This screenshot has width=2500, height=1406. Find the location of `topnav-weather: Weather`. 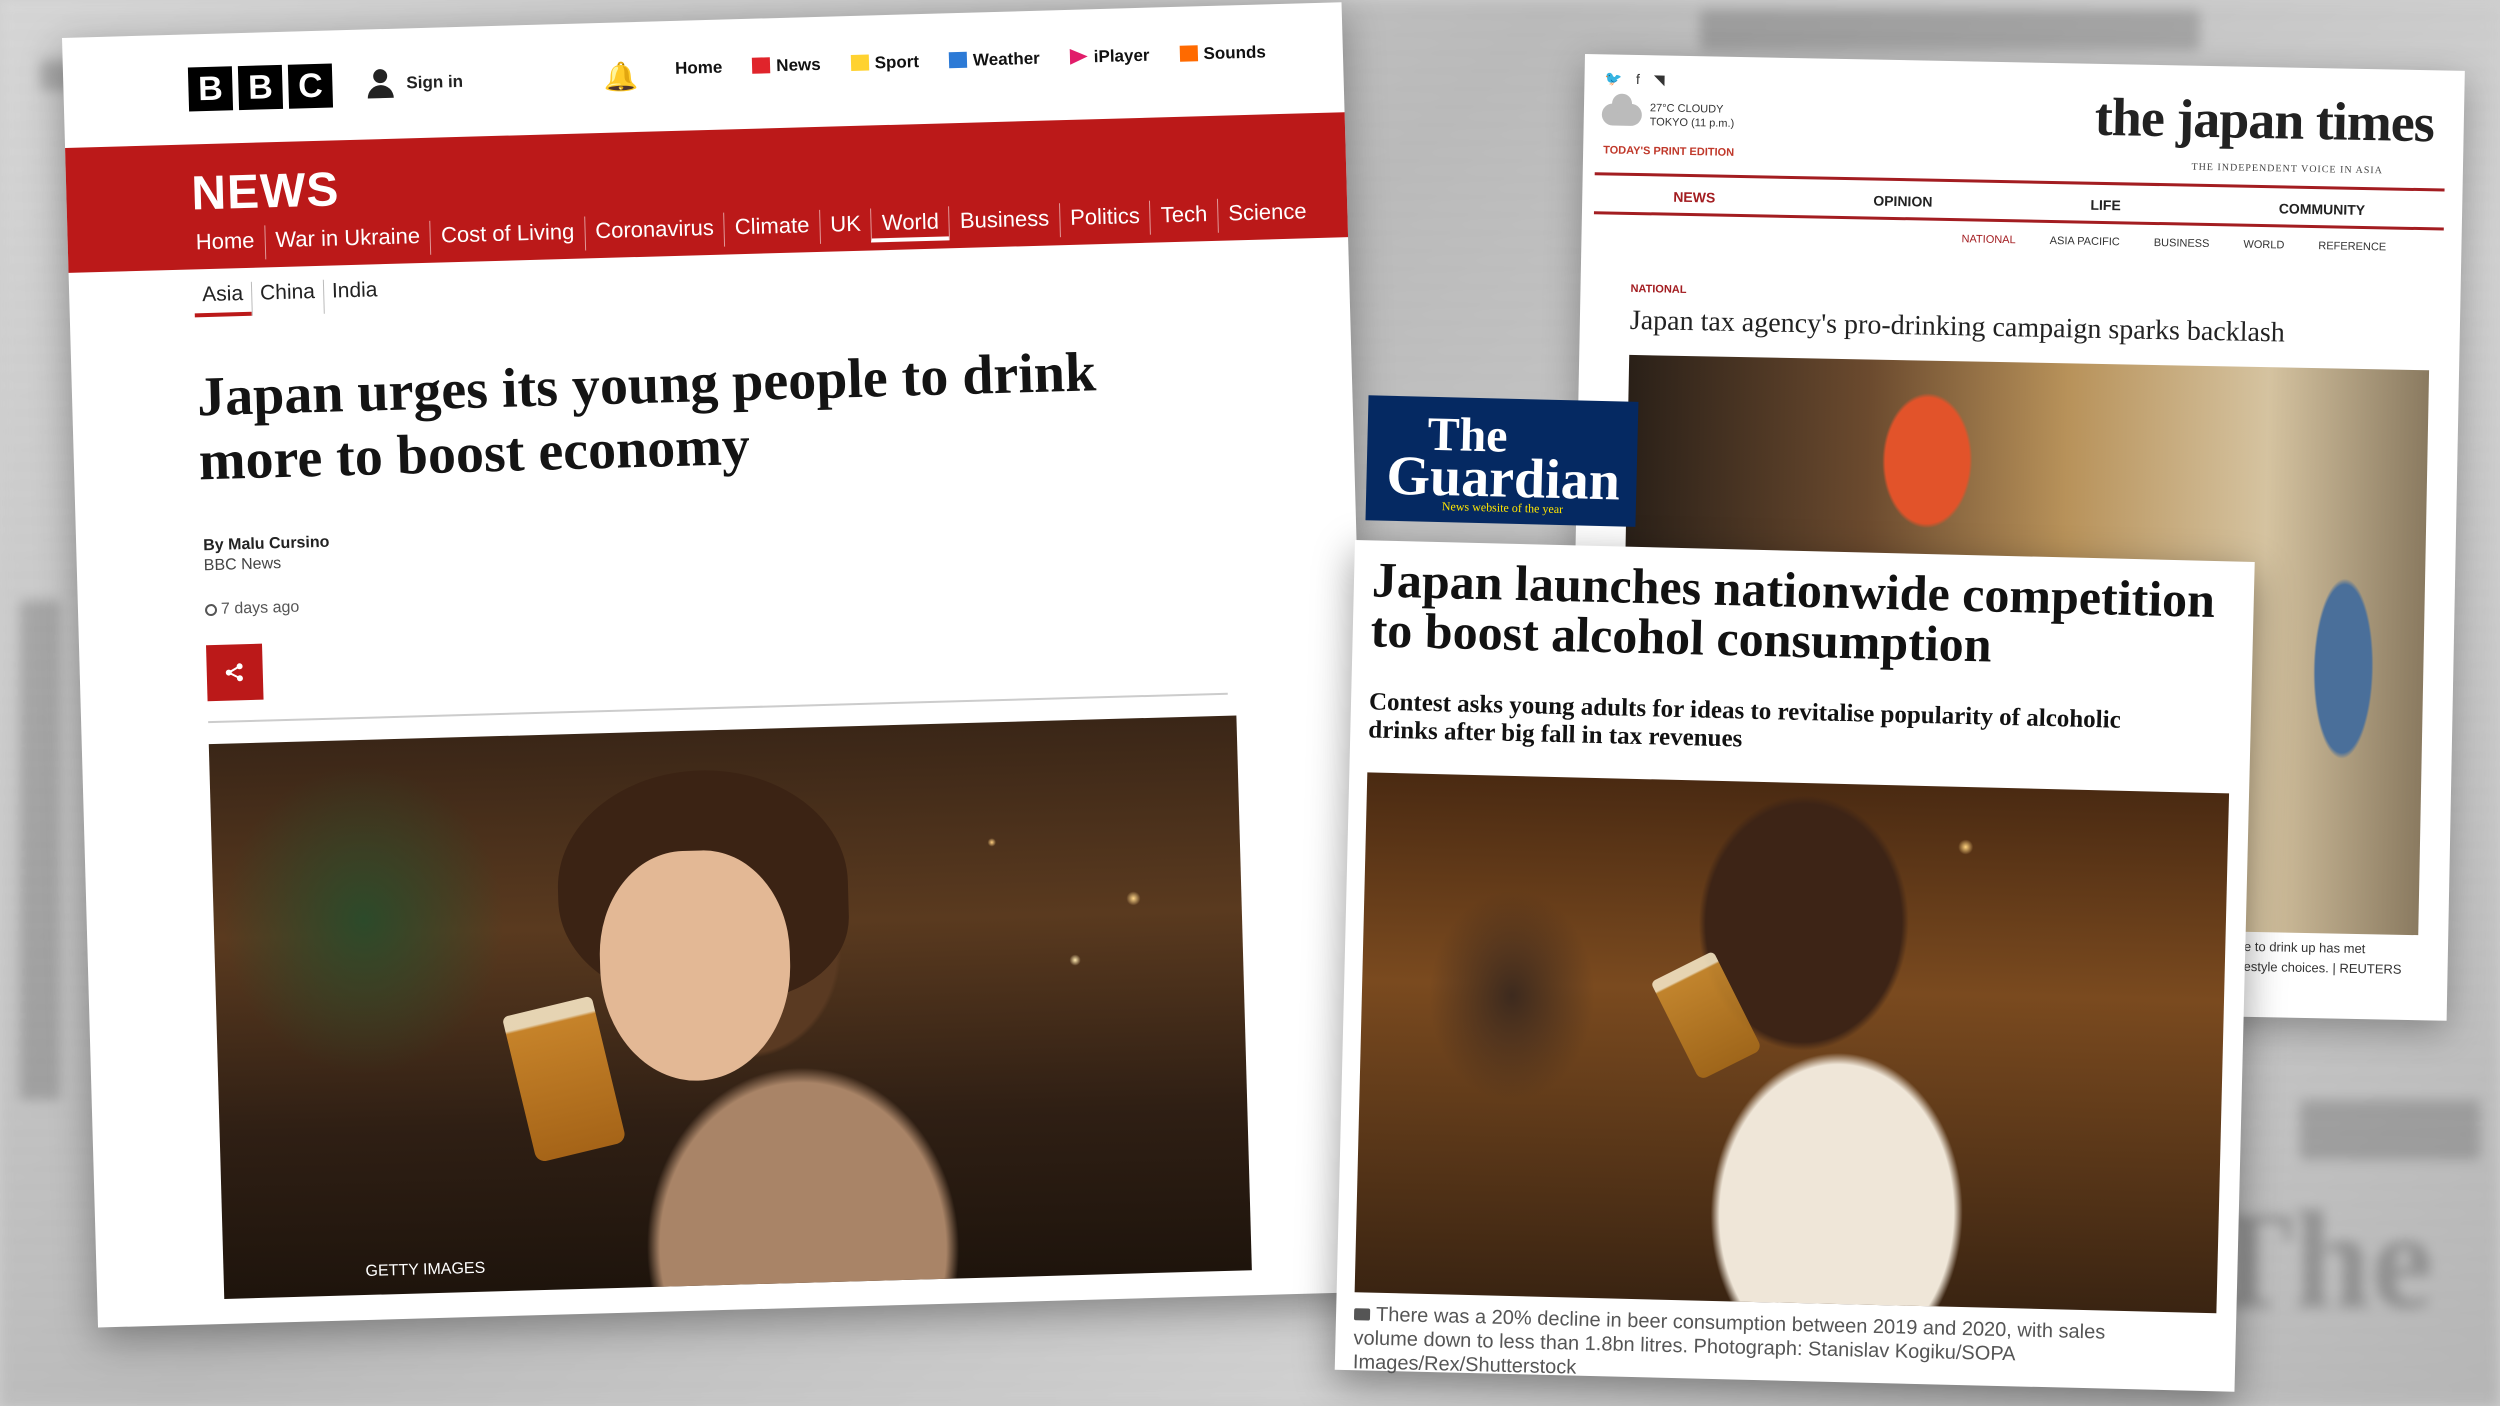

topnav-weather: Weather is located at coordinates (994, 60).